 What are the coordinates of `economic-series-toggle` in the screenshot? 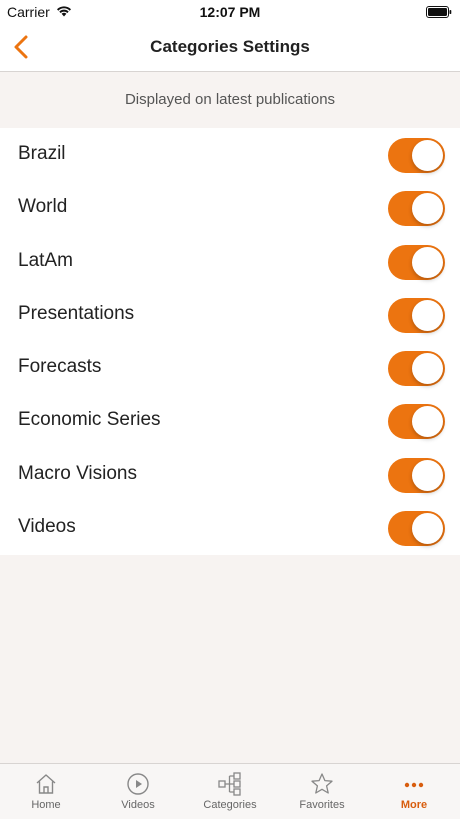 It's located at (416, 422).